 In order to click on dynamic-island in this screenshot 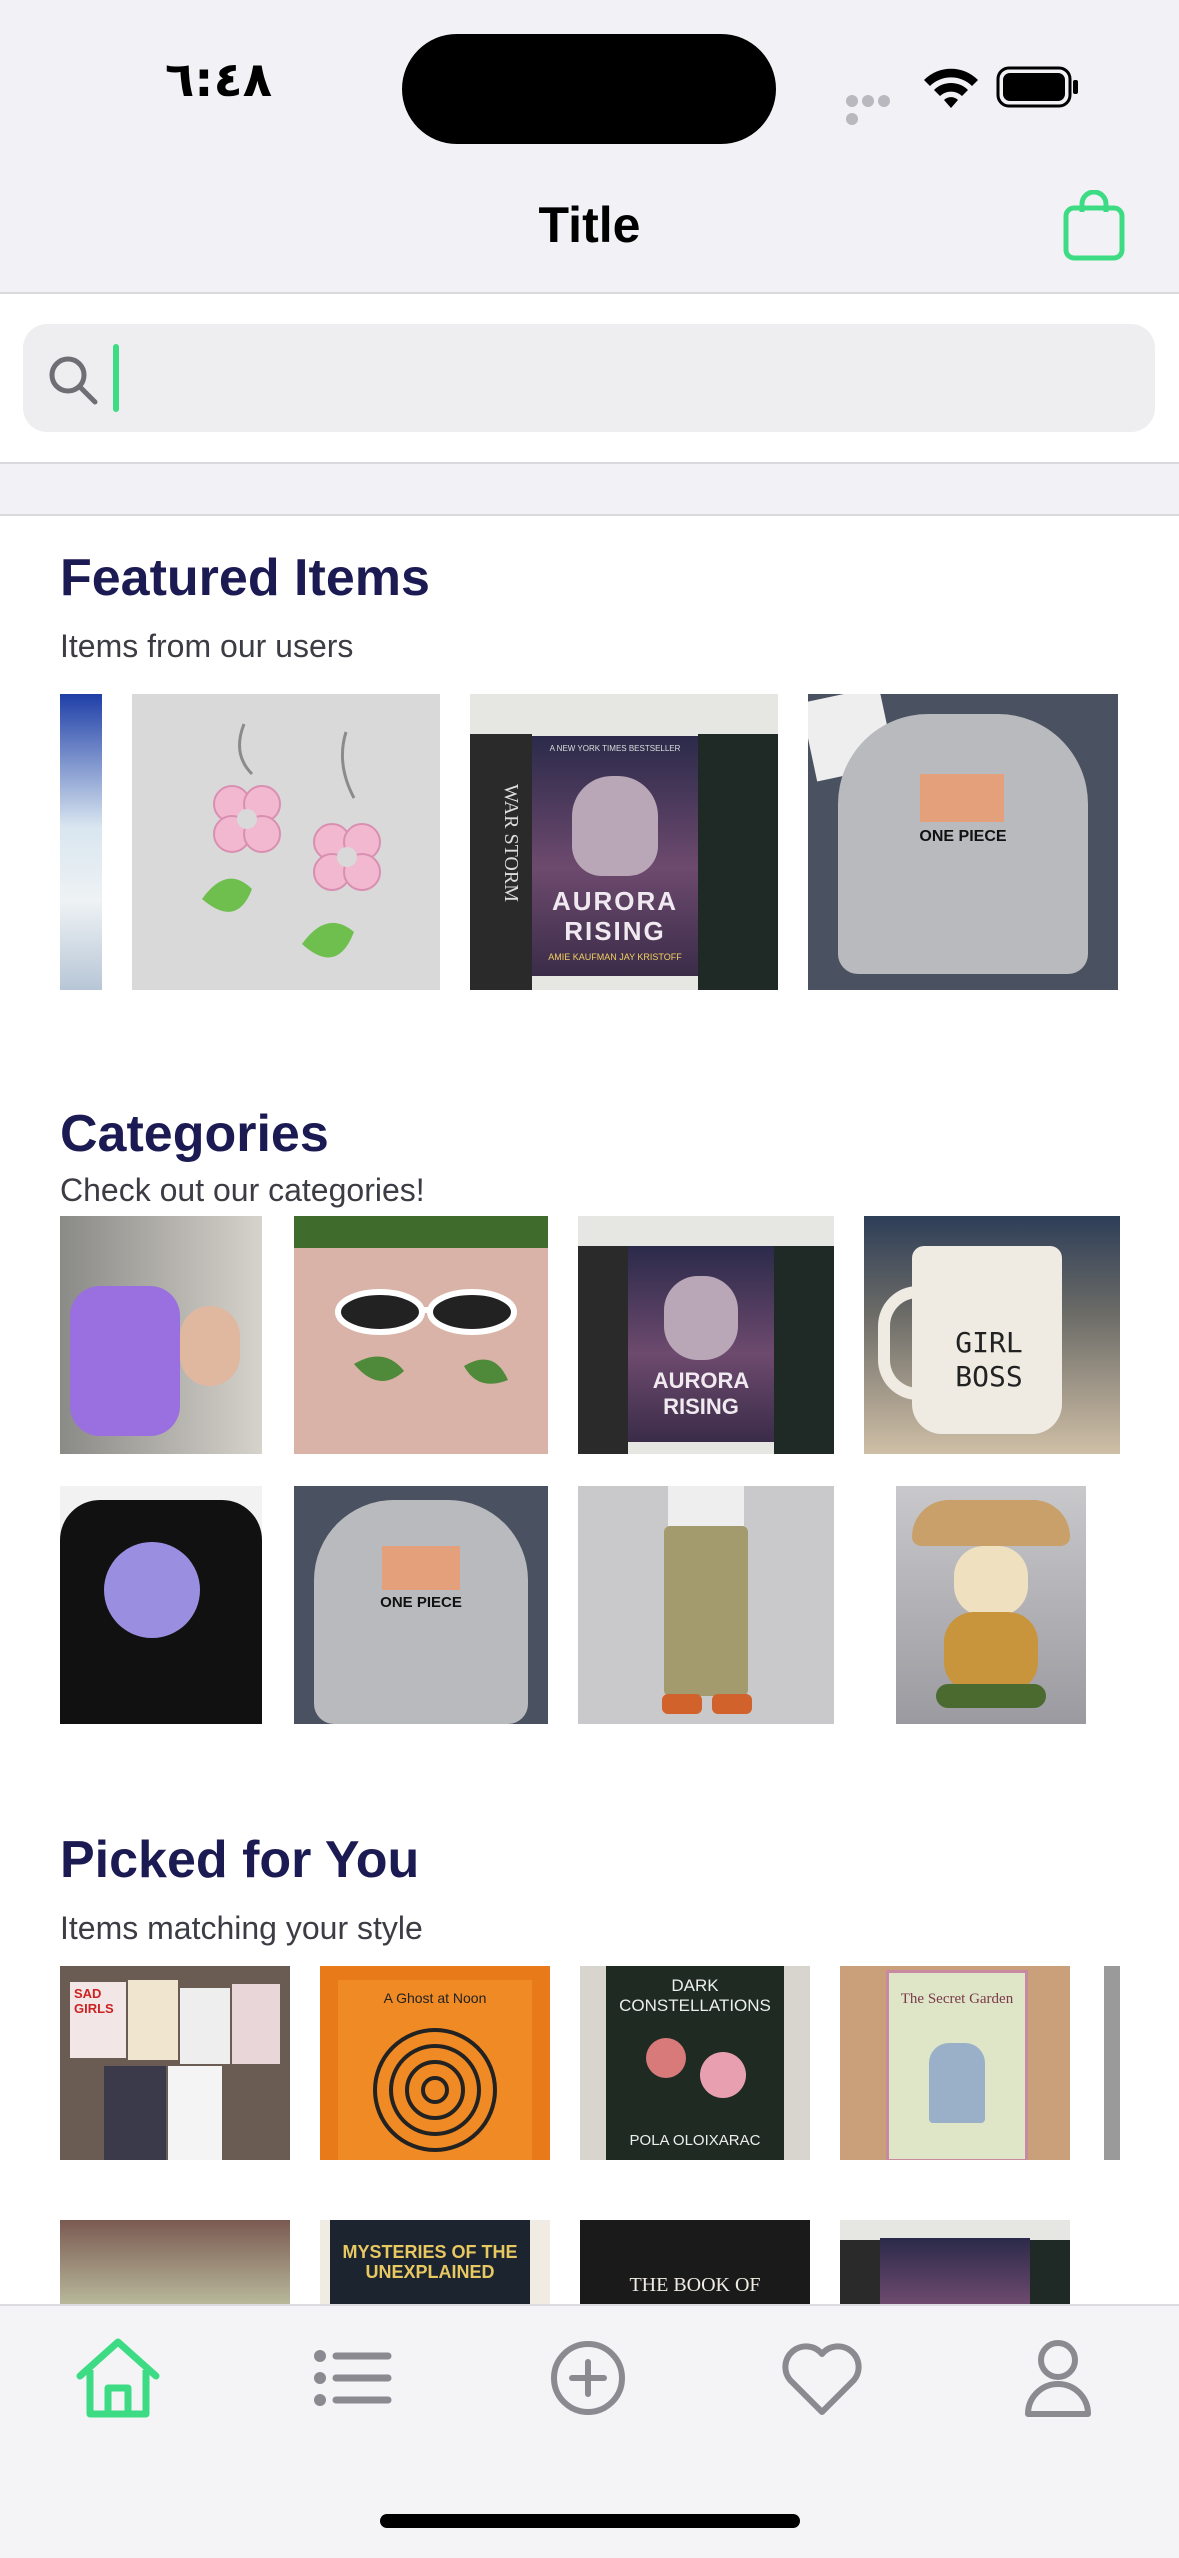, I will do `click(589, 89)`.